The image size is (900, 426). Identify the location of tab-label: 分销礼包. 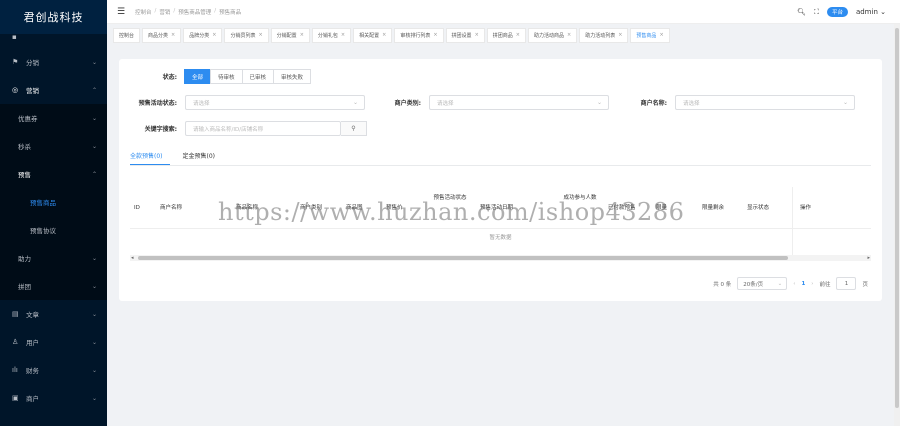
(327, 35).